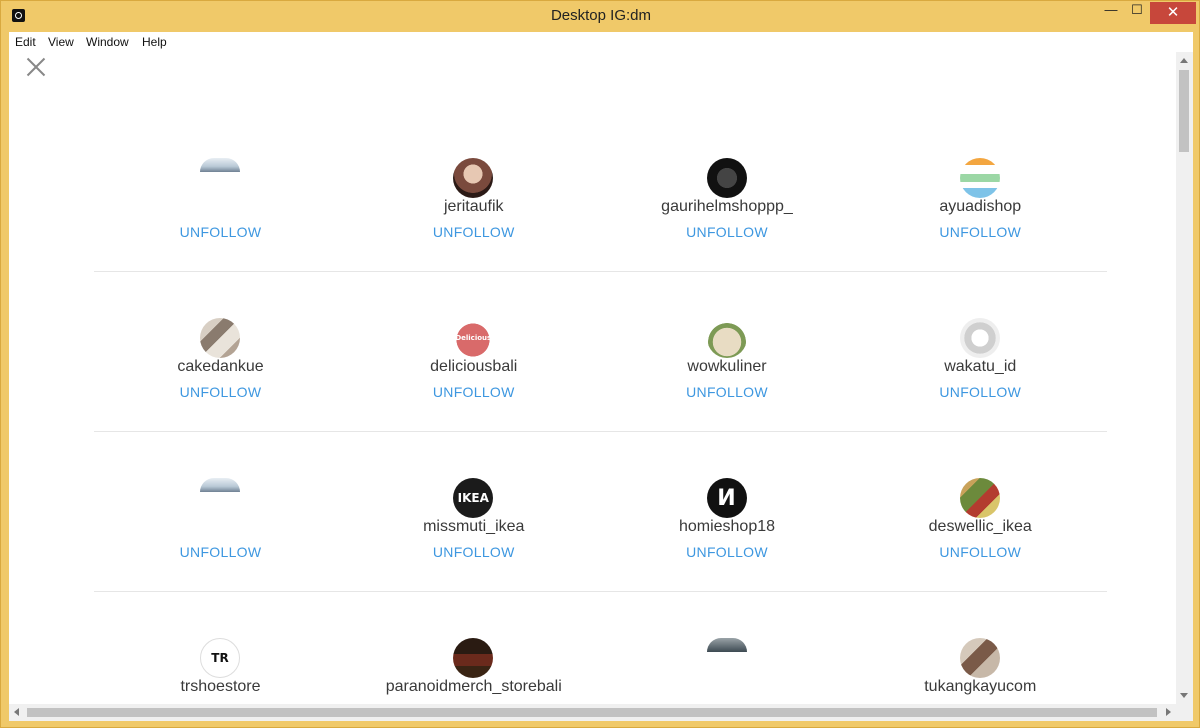 The height and width of the screenshot is (728, 1200). I want to click on vertical-scrollbar, so click(1184, 378).